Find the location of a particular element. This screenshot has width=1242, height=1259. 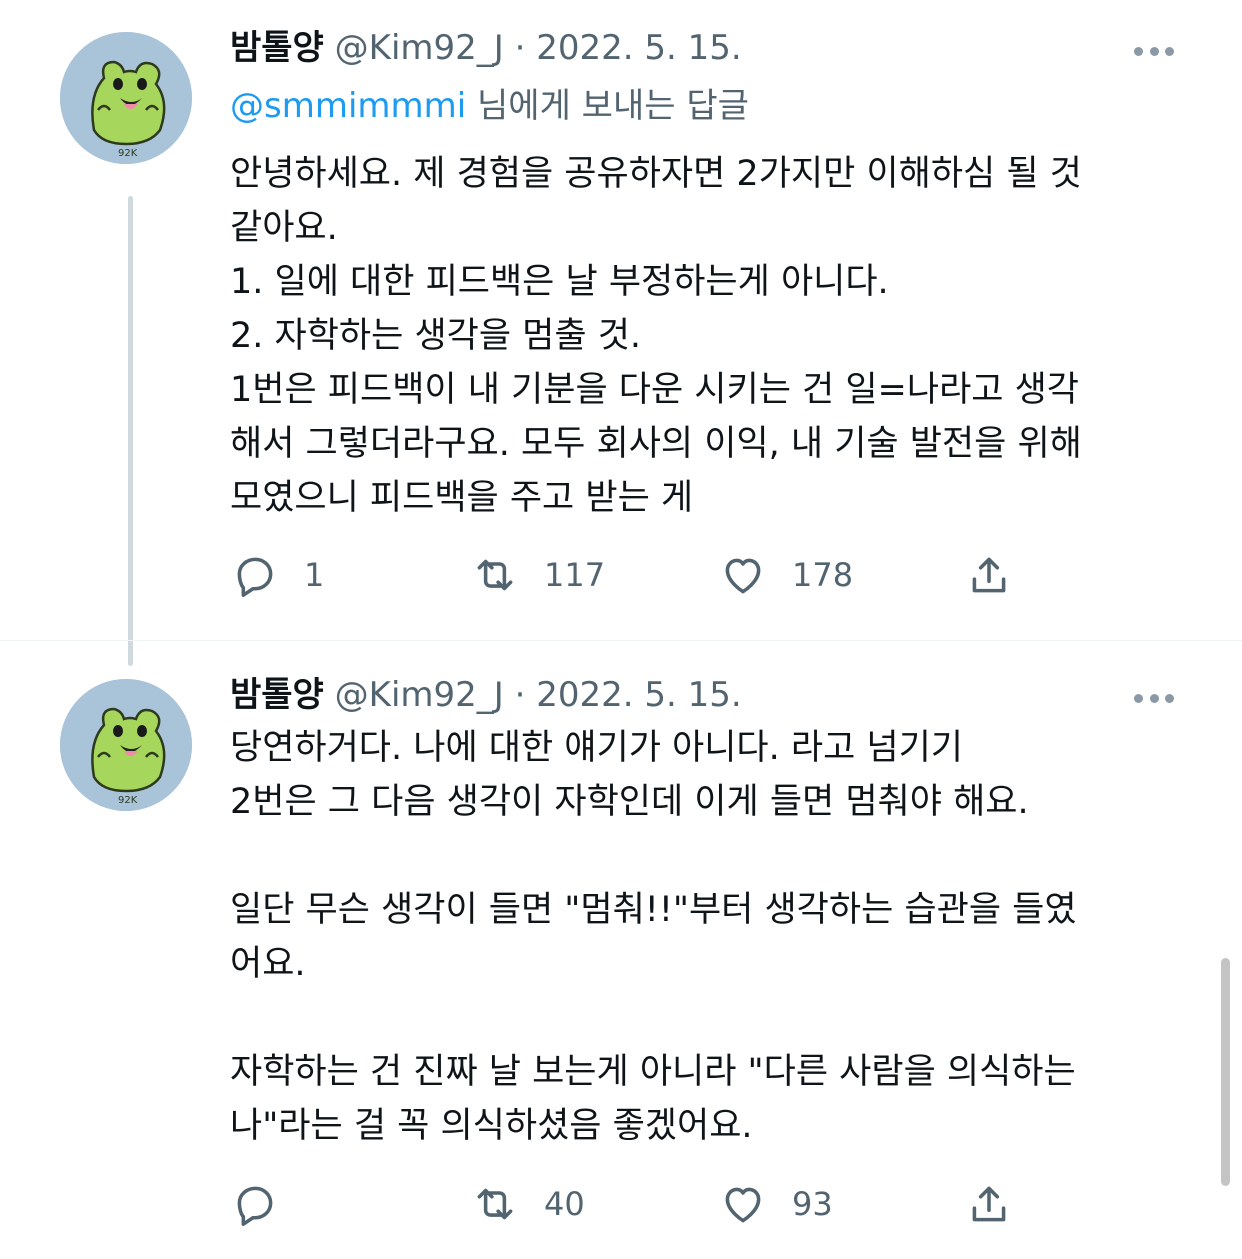

tweet-text-line: 해서 그렇더라구요. 모두 회사의 이익, 내 기술 발전을 위해 is located at coordinates (656, 444).